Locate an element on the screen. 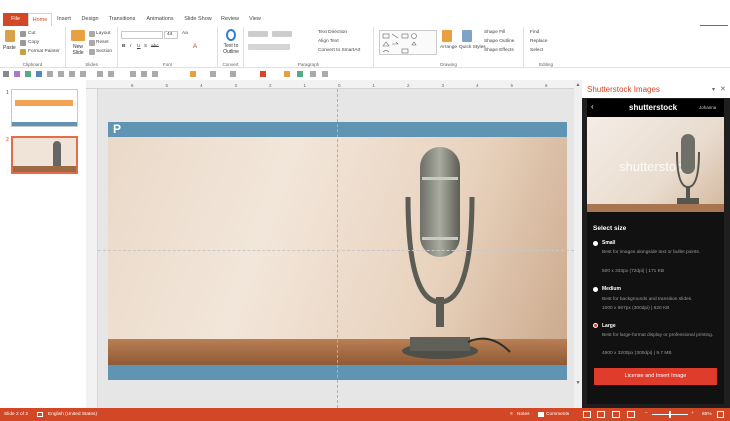  quick-styles-icon is located at coordinates (467, 36).